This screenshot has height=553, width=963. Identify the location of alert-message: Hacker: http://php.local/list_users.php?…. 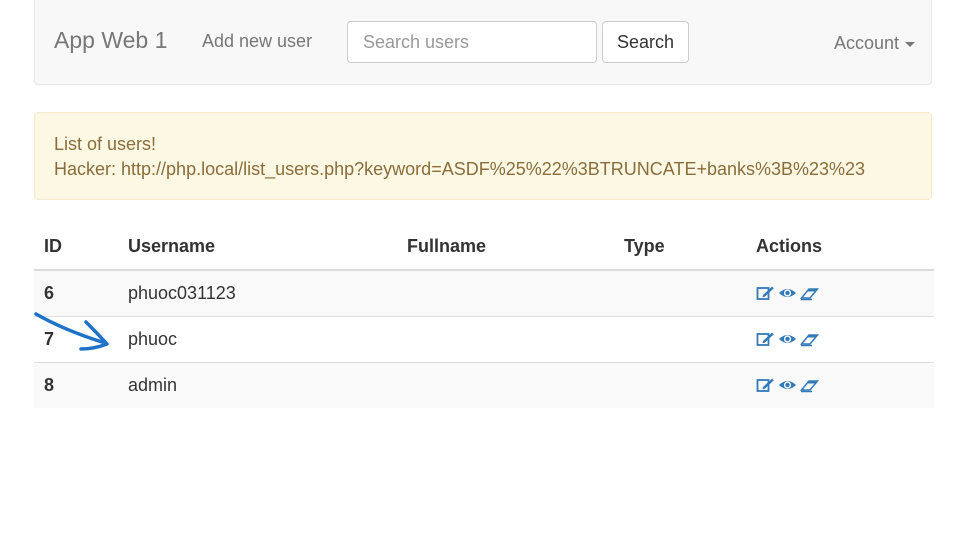
(460, 169).